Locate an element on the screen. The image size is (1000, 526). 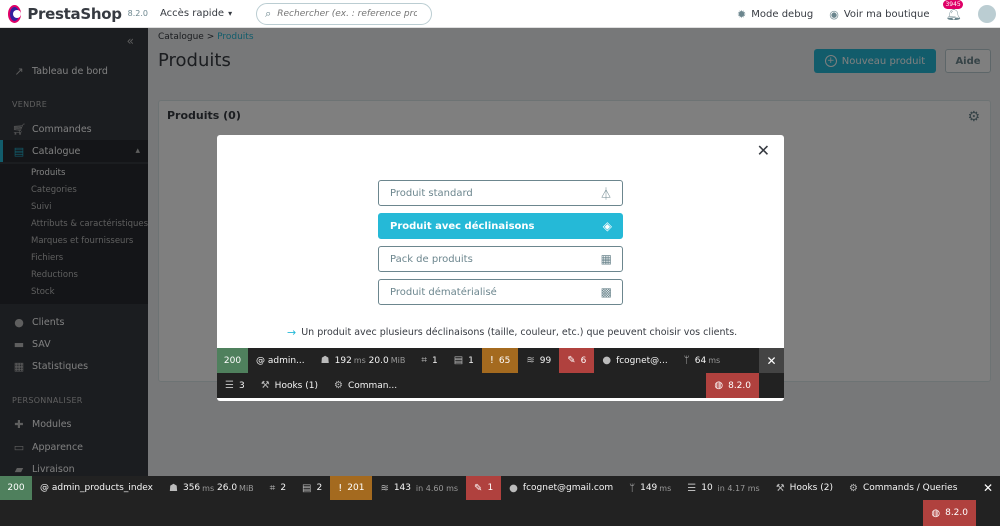
version-label: 8.2.0 is located at coordinates (137, 13).